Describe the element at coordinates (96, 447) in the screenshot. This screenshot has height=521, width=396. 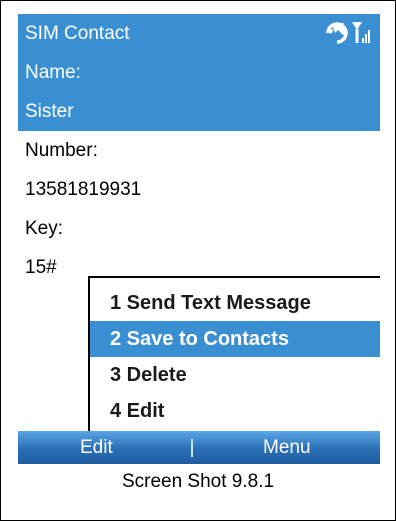
I see `left-softkey-edit: Edit` at that location.